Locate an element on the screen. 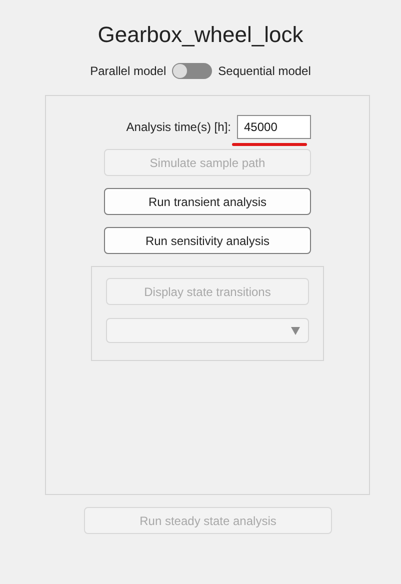 The width and height of the screenshot is (401, 584). app-title: Gearbox_wheel_lock is located at coordinates (201, 35).